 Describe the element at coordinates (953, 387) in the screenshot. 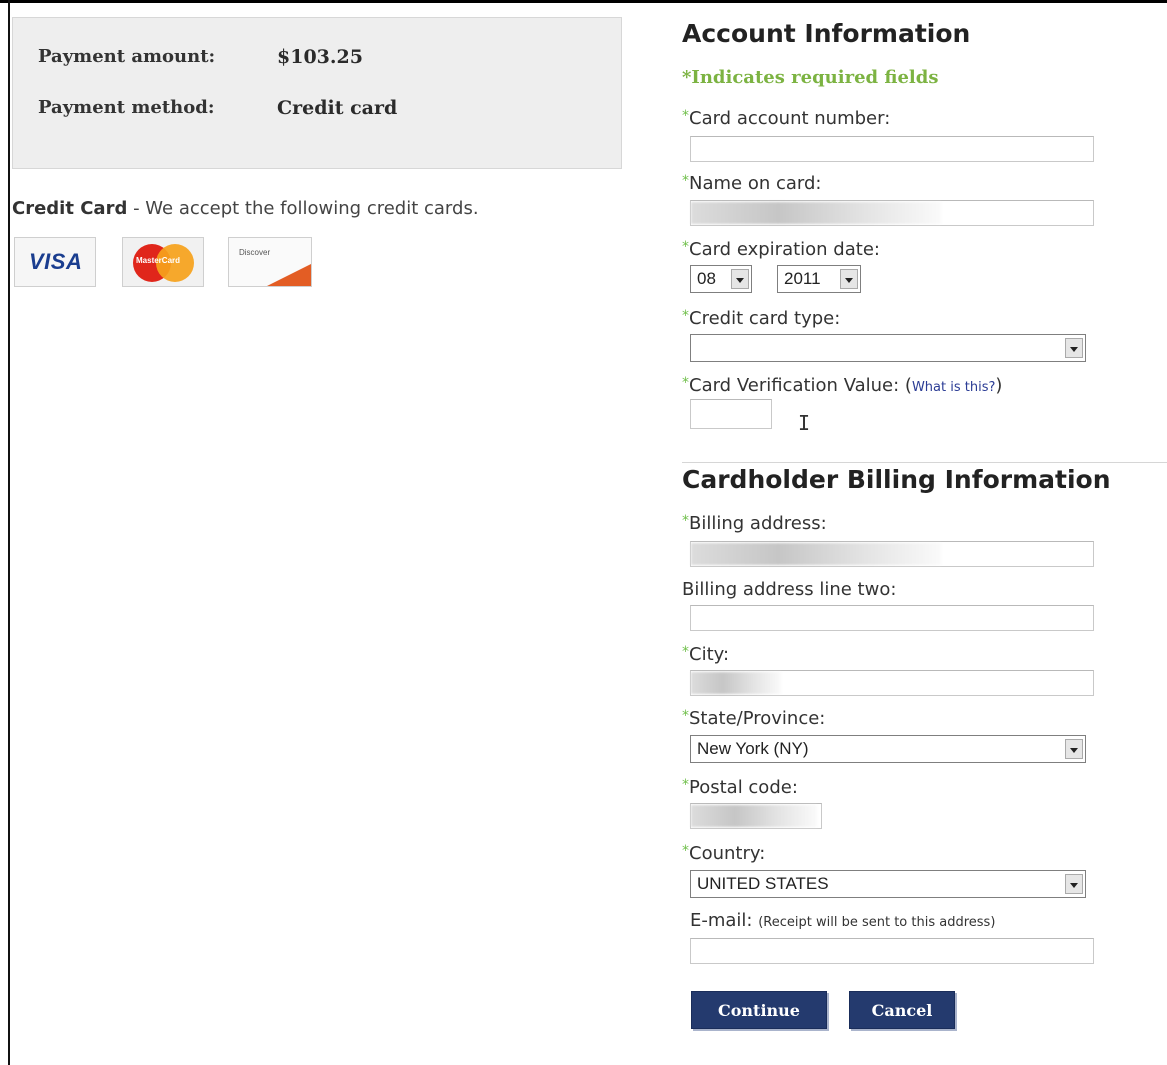

I see `what-is-this-link: What is this?` at that location.